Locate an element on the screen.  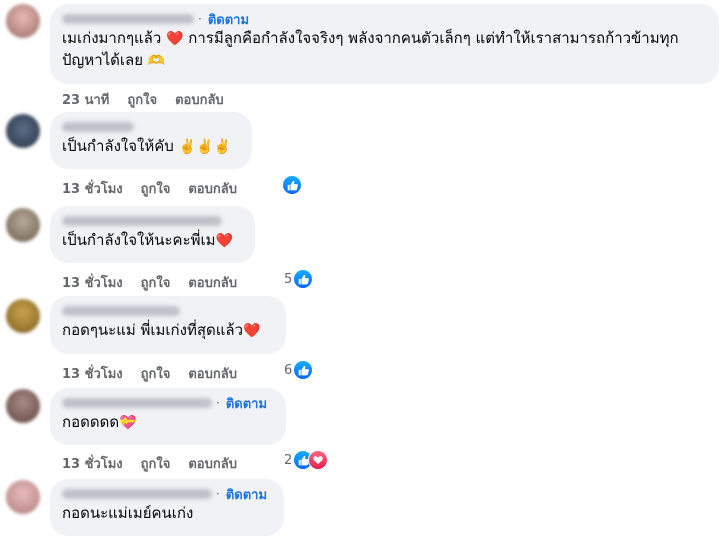
comment-bubble: กอดๆนะแม่ พี่เมเก่งที่สุดแล้ว❤️ is located at coordinates (168, 325).